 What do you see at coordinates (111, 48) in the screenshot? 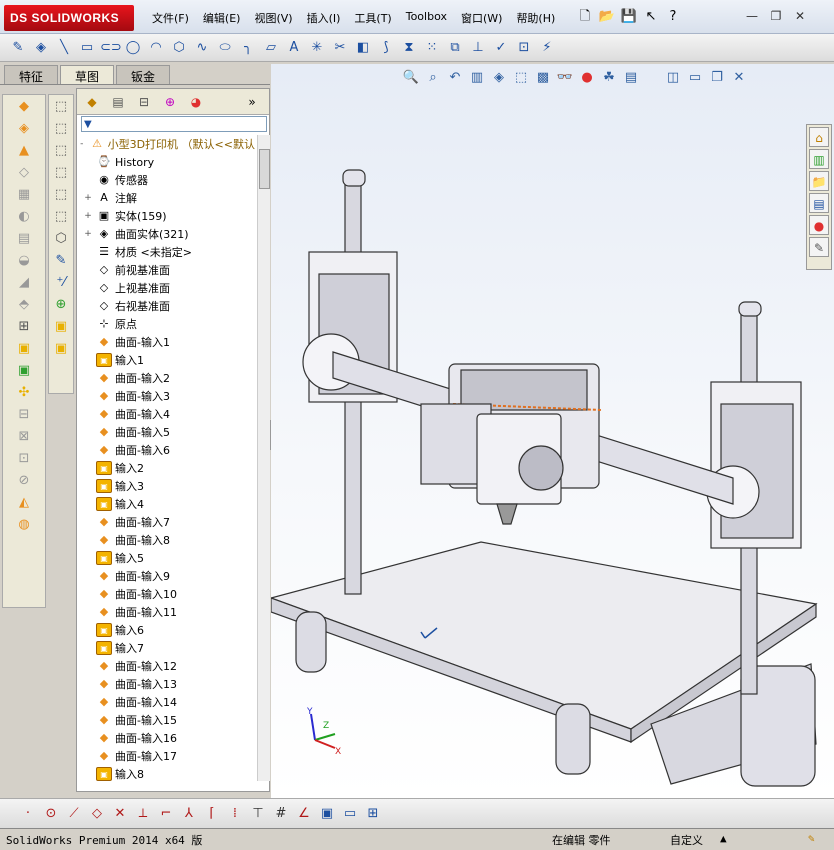
I see `slot-icon: ⊂⊃` at bounding box center [111, 48].